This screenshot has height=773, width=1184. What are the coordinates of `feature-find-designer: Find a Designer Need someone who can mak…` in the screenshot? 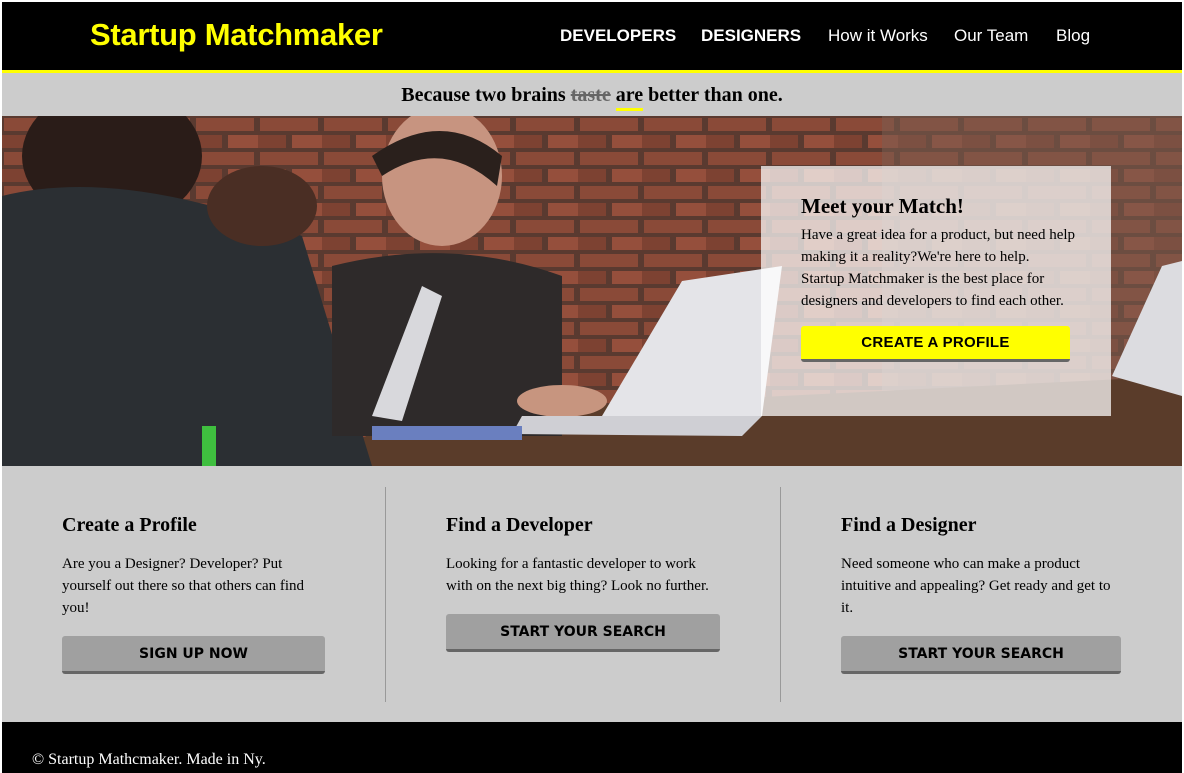 It's located at (986, 594).